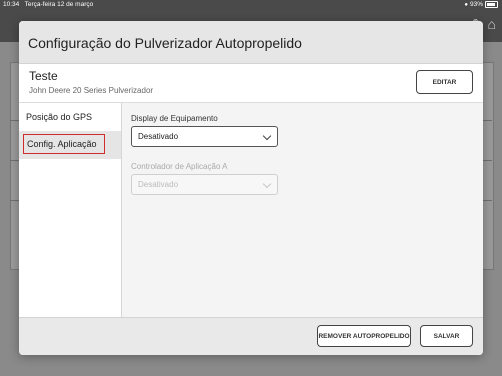 The height and width of the screenshot is (376, 502). What do you see at coordinates (91, 90) in the screenshot?
I see `machine-model: John Deere 20 Series Pulverizador` at bounding box center [91, 90].